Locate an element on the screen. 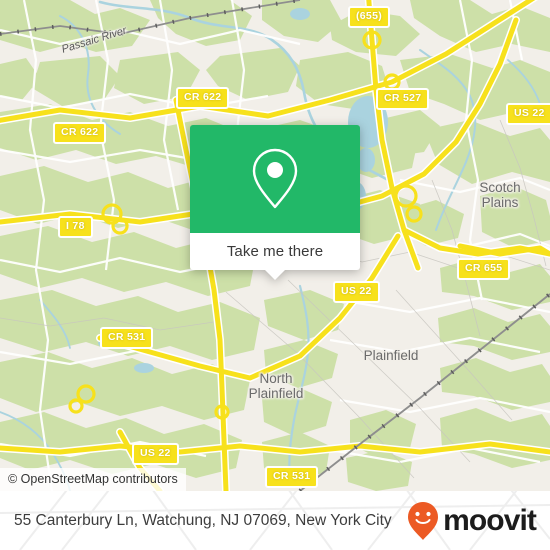  location-pin-icon is located at coordinates (275, 178).